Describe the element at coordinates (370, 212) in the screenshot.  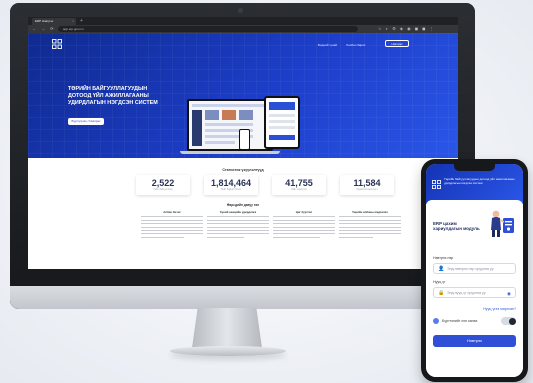
I see `feature-heading: Төрийн албаны мэдээлэл` at that location.